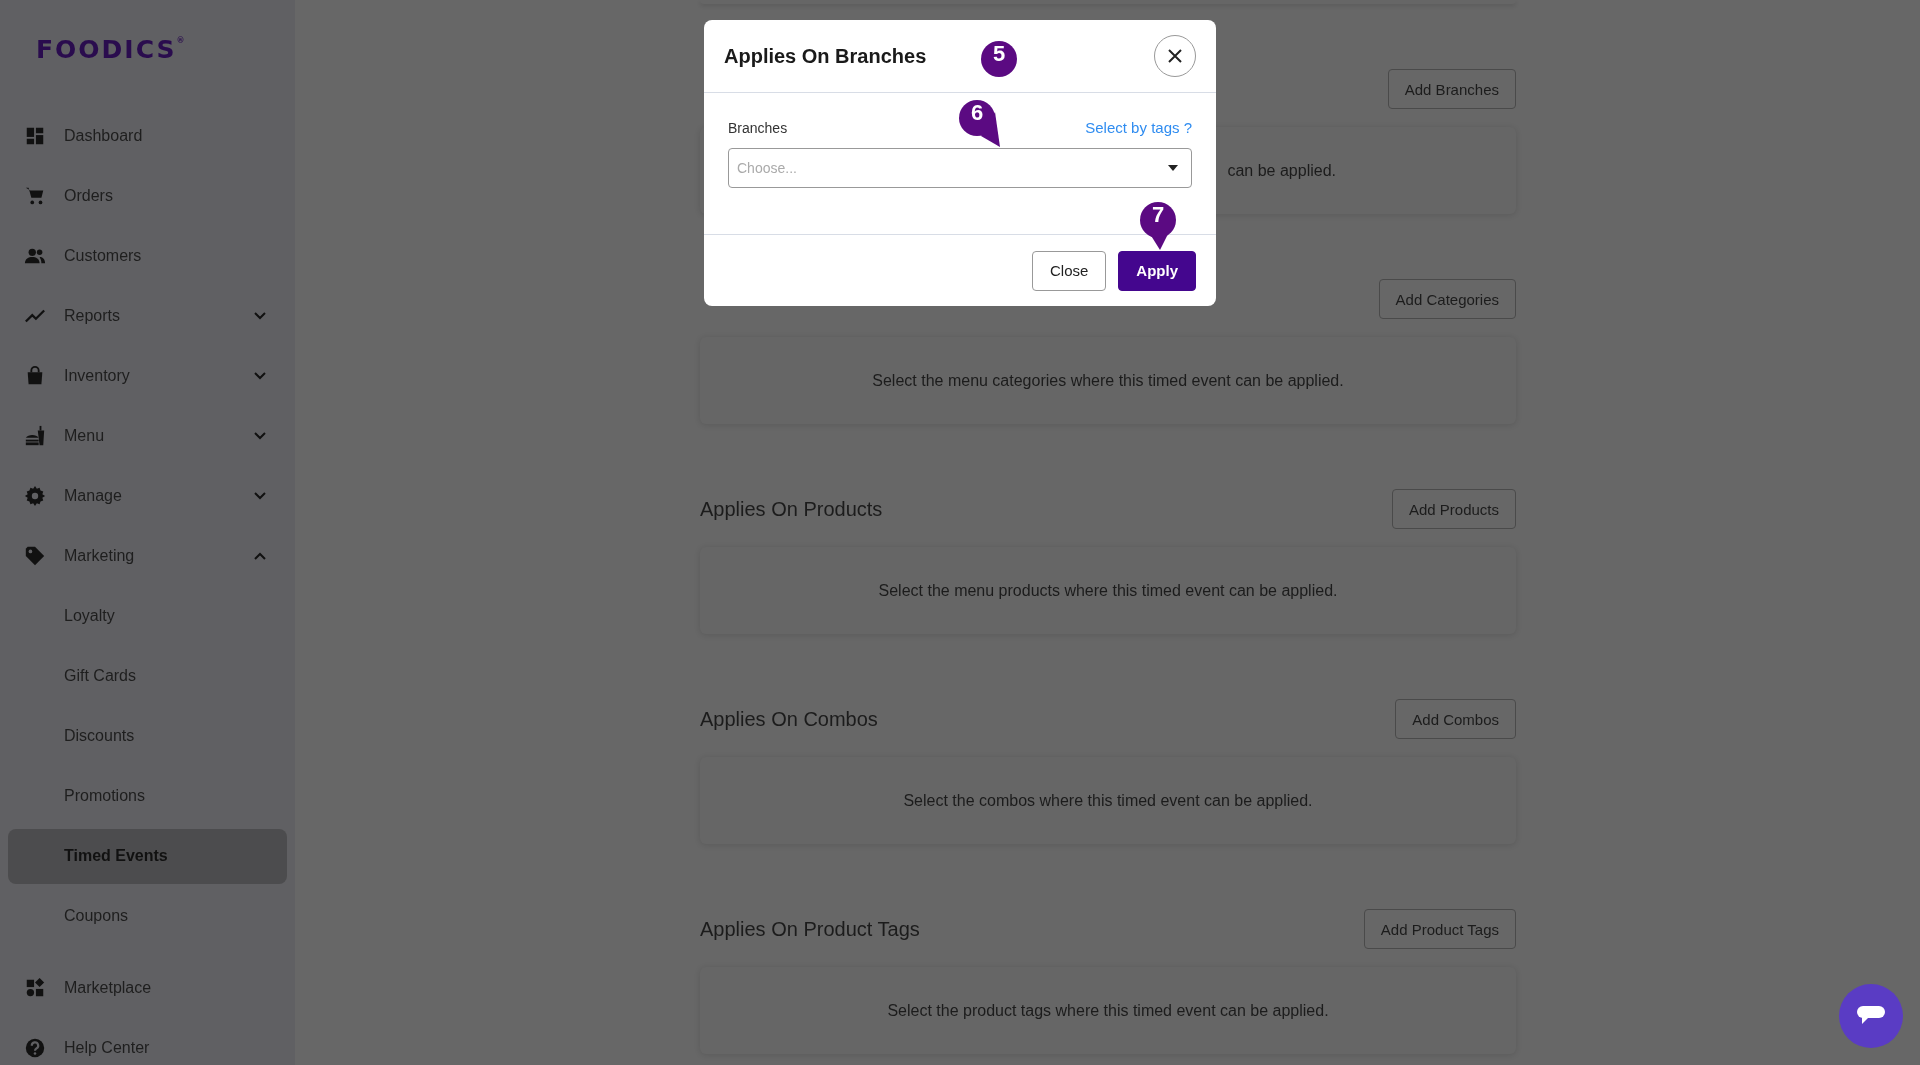 This screenshot has height=1065, width=1920. I want to click on sidebar-subitem: Gift Cards, so click(147, 676).